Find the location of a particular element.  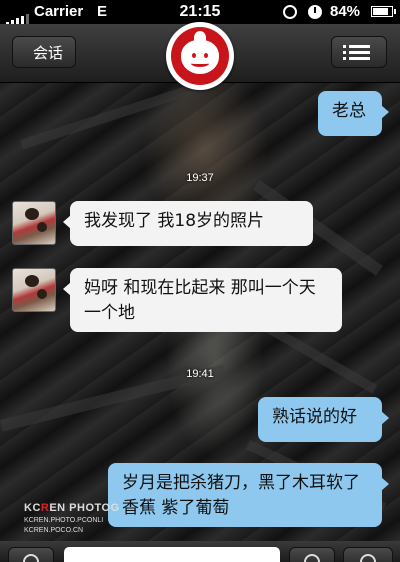

menu-button is located at coordinates (359, 52).